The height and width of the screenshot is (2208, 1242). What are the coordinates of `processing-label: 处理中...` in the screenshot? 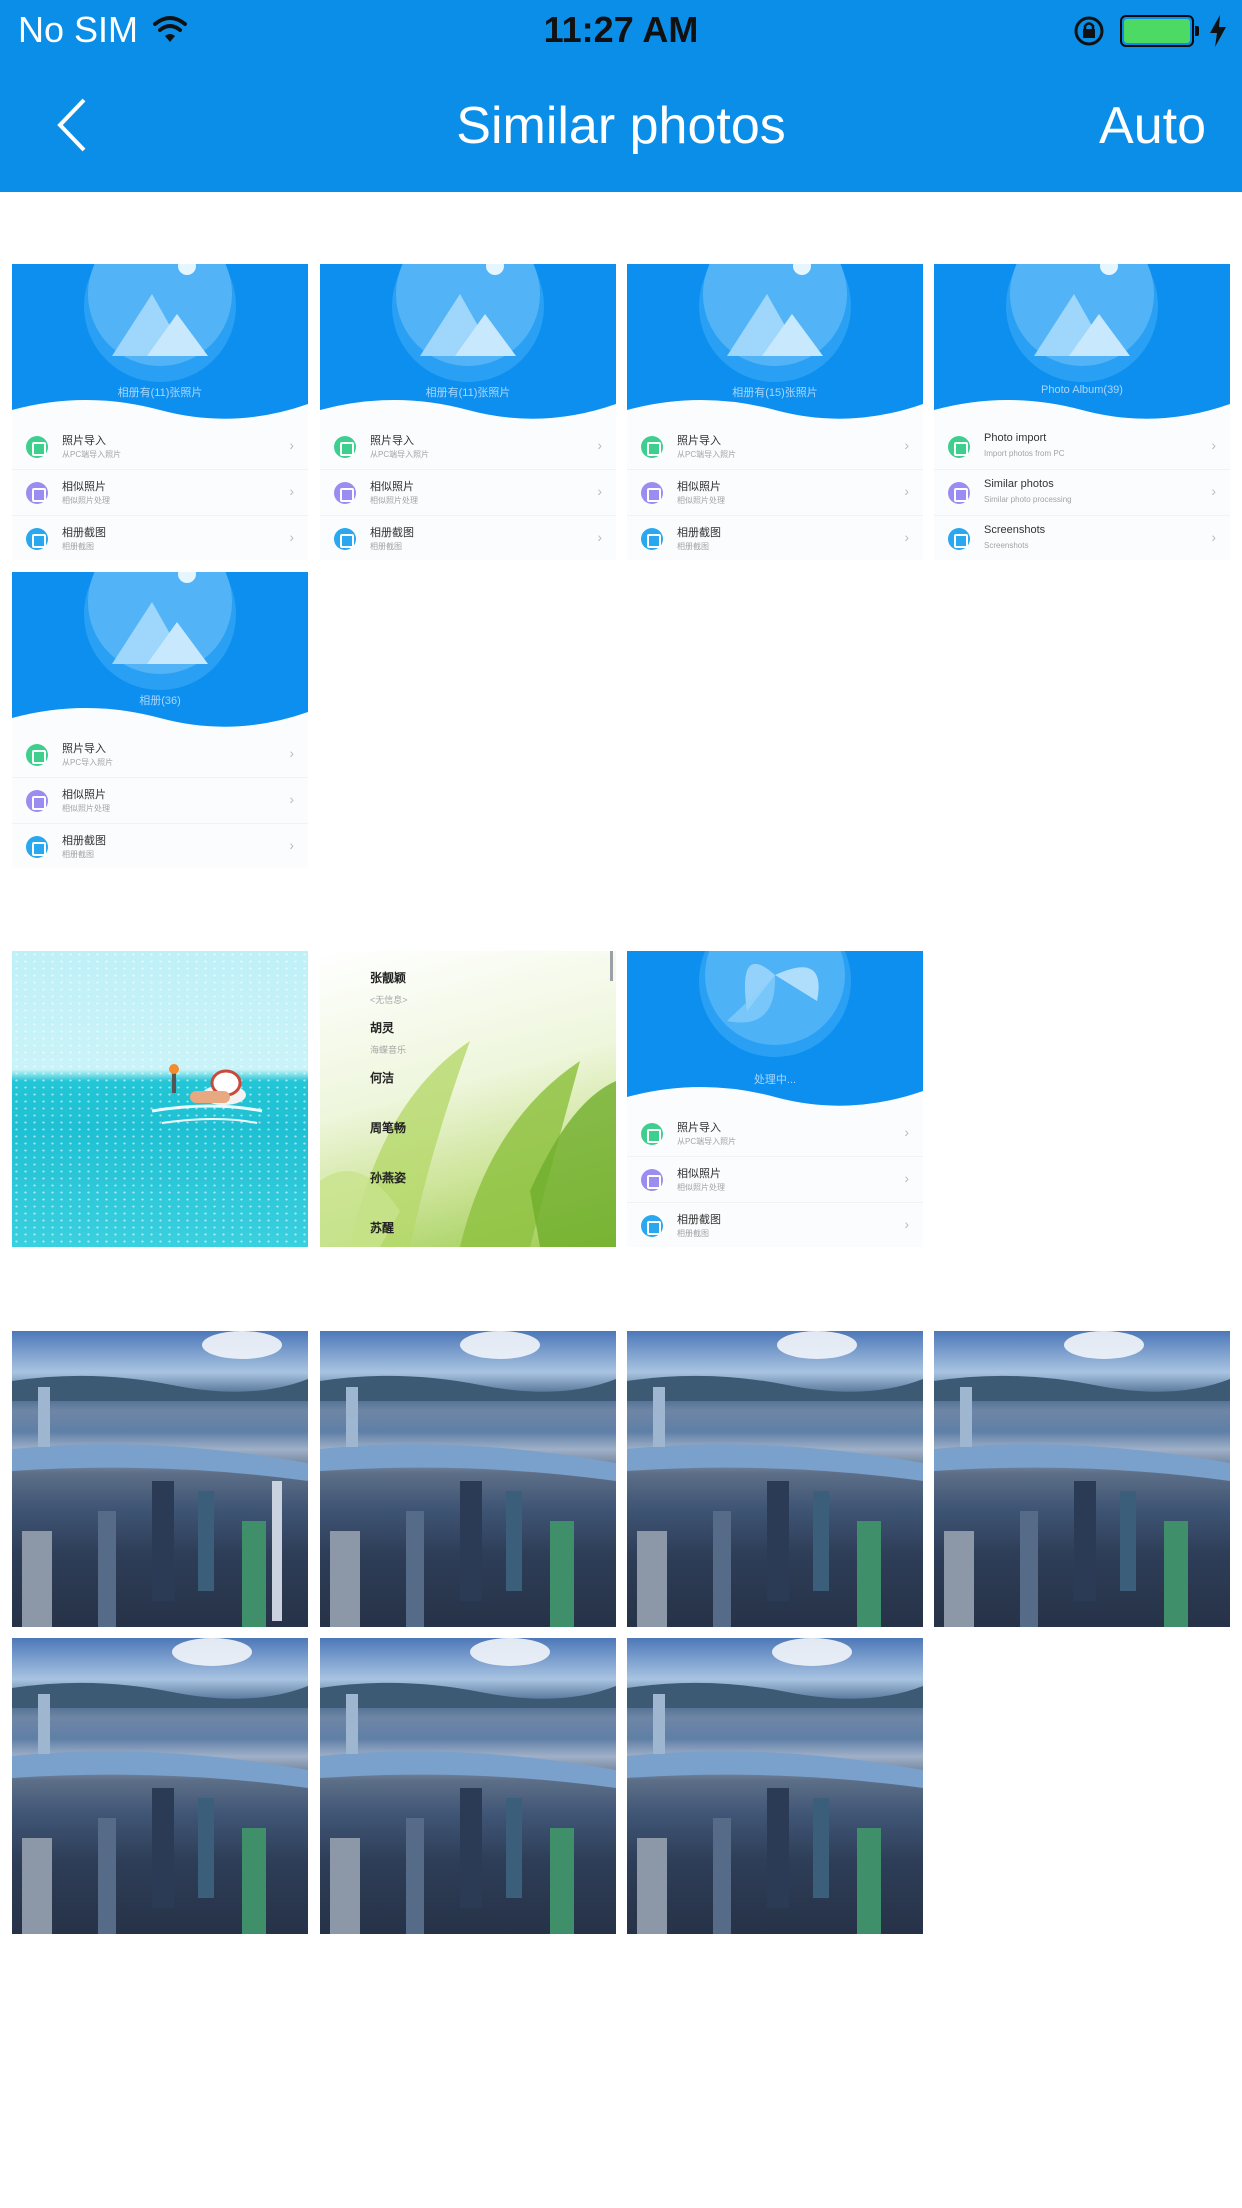 It's located at (775, 1080).